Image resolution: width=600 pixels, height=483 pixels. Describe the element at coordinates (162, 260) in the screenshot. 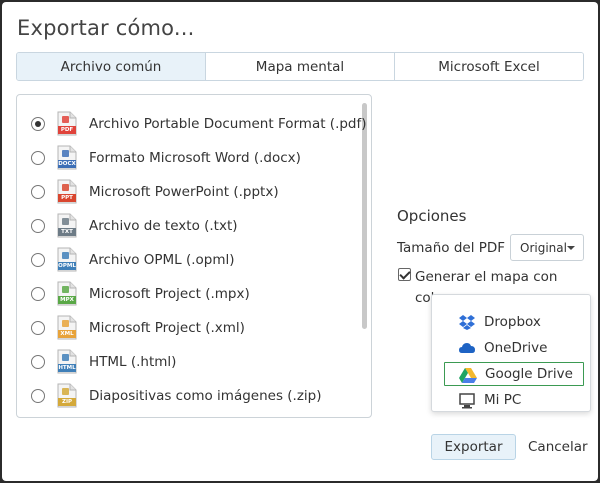

I see `format-label: Archivo OPML (.opml)` at that location.